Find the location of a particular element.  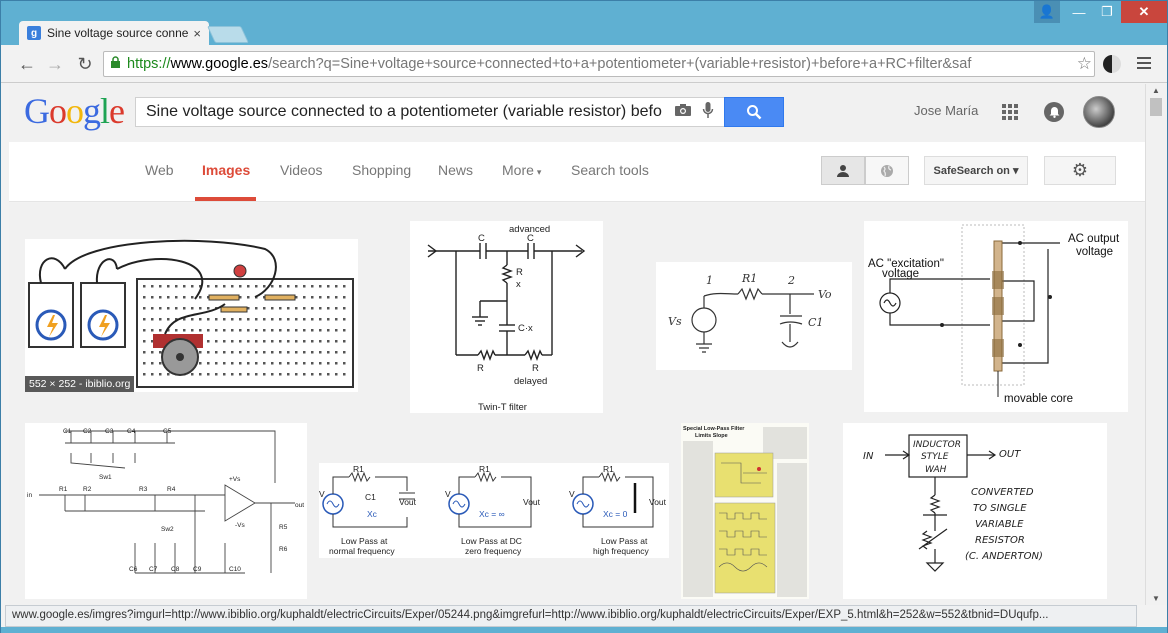

search-button is located at coordinates (754, 112).